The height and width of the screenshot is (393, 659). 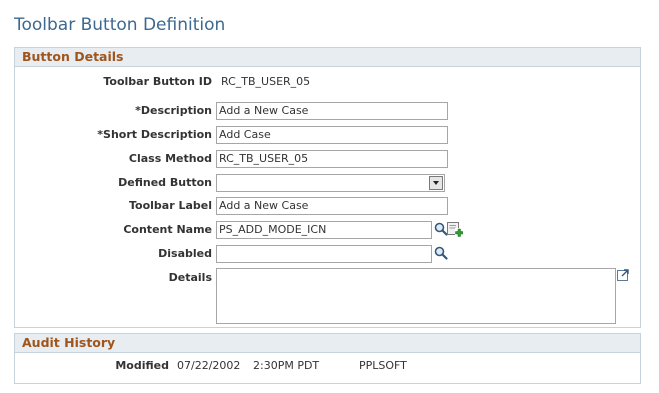 I want to click on class-method-input: RC_TB_USER_05, so click(x=332, y=159).